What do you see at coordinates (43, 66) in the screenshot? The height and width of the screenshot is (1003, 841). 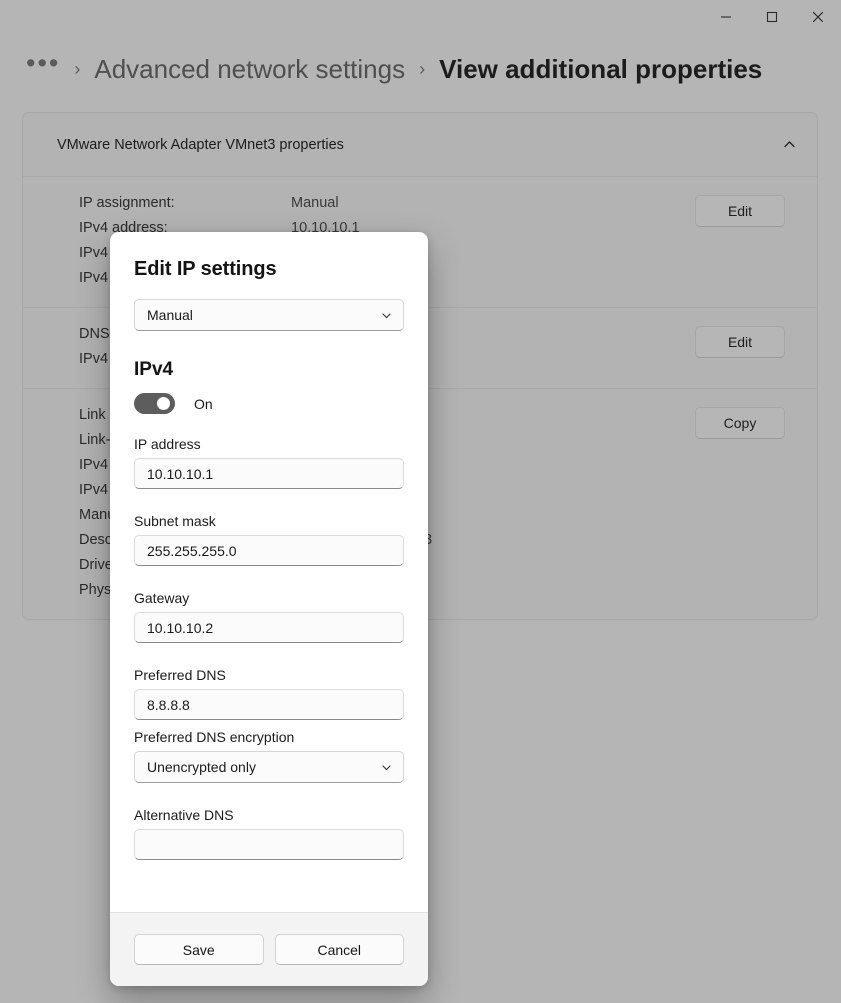 I see `breadcrumb-overflow-button: •••` at bounding box center [43, 66].